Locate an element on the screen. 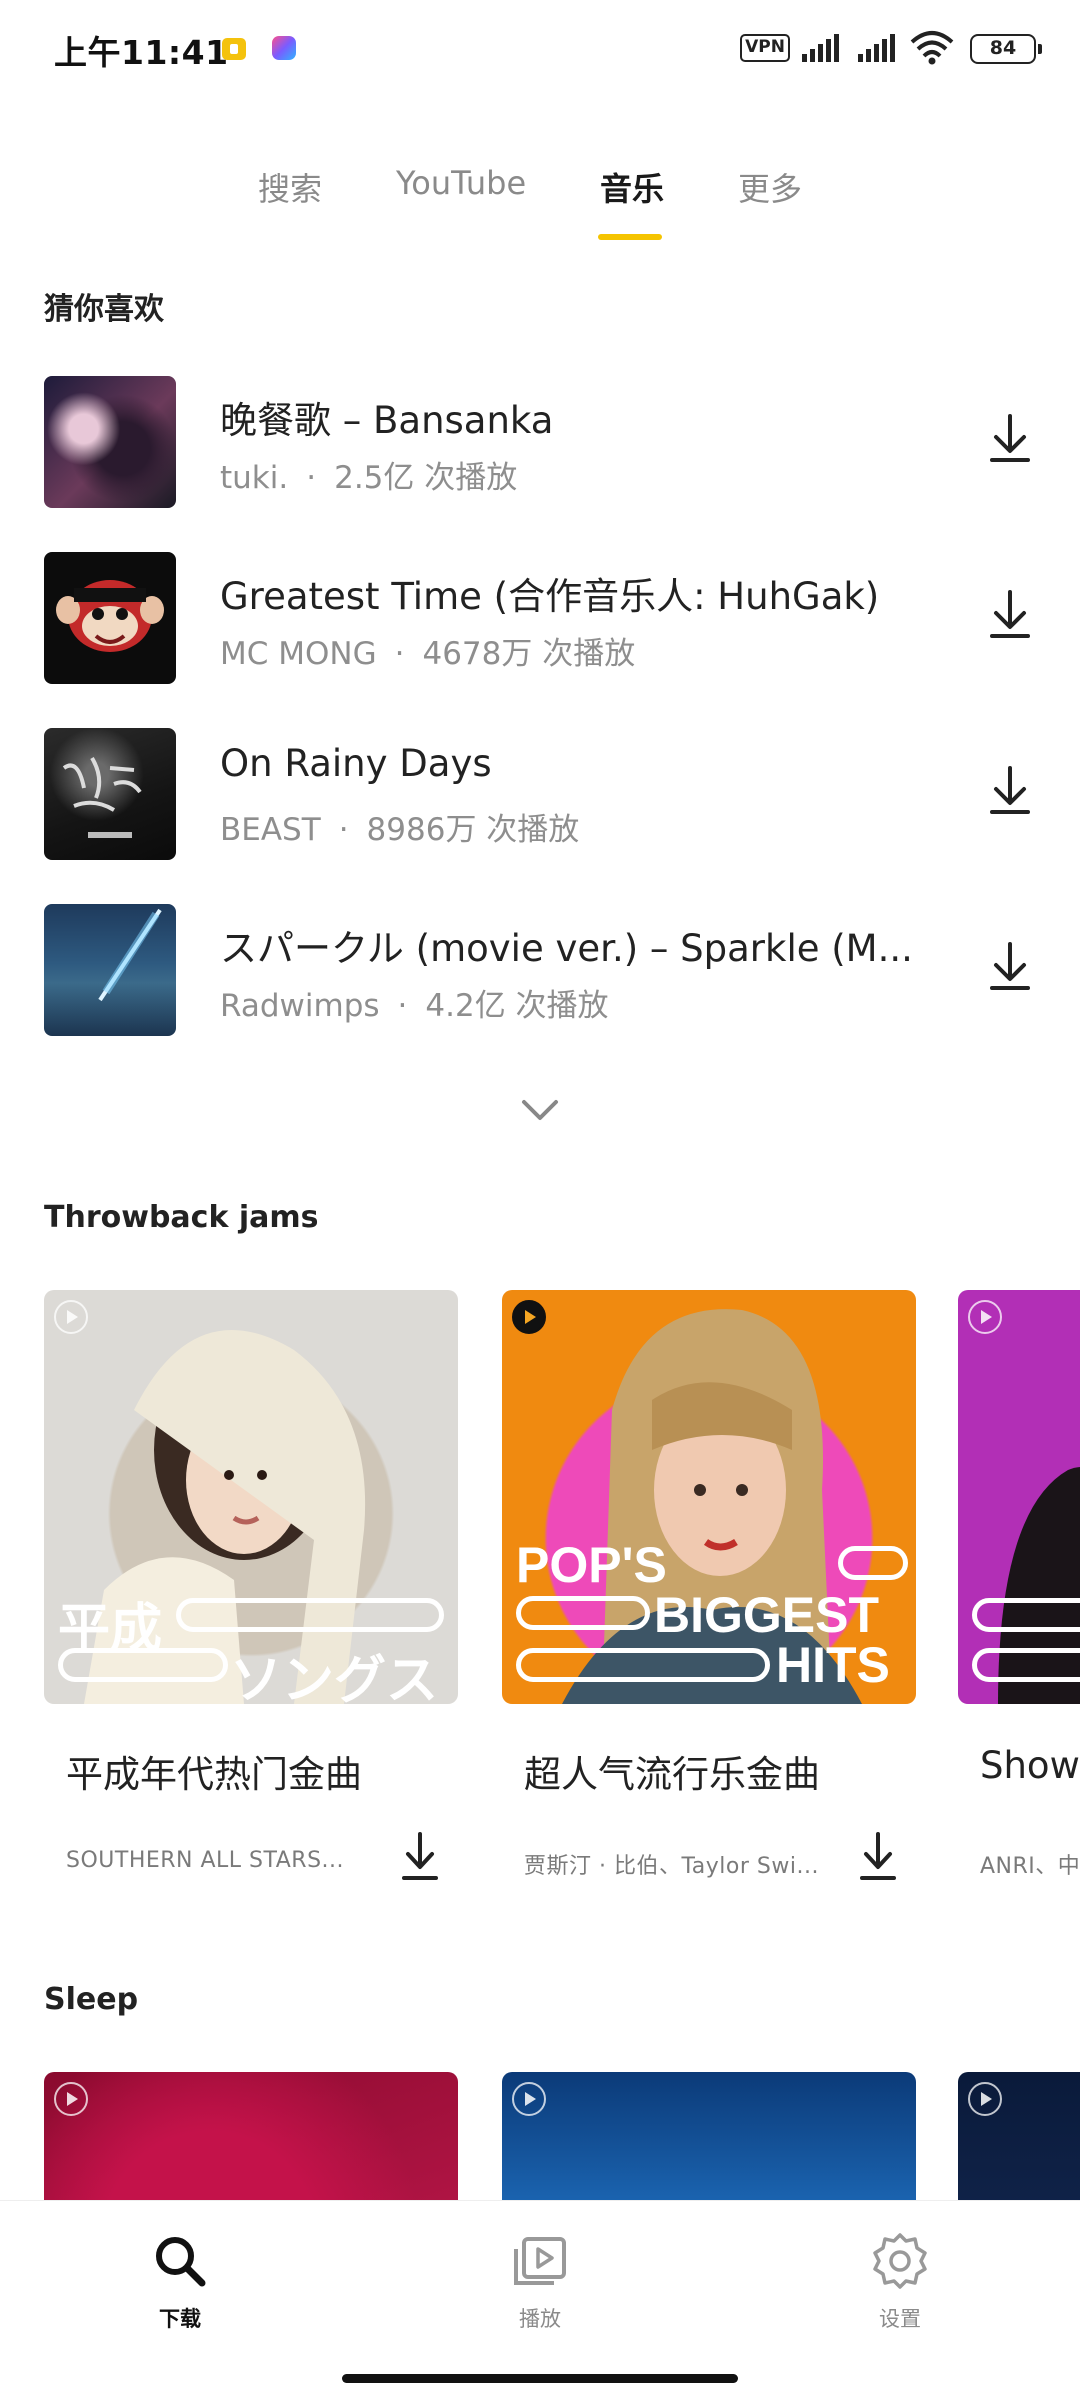  notification-app-icon is located at coordinates (234, 49).